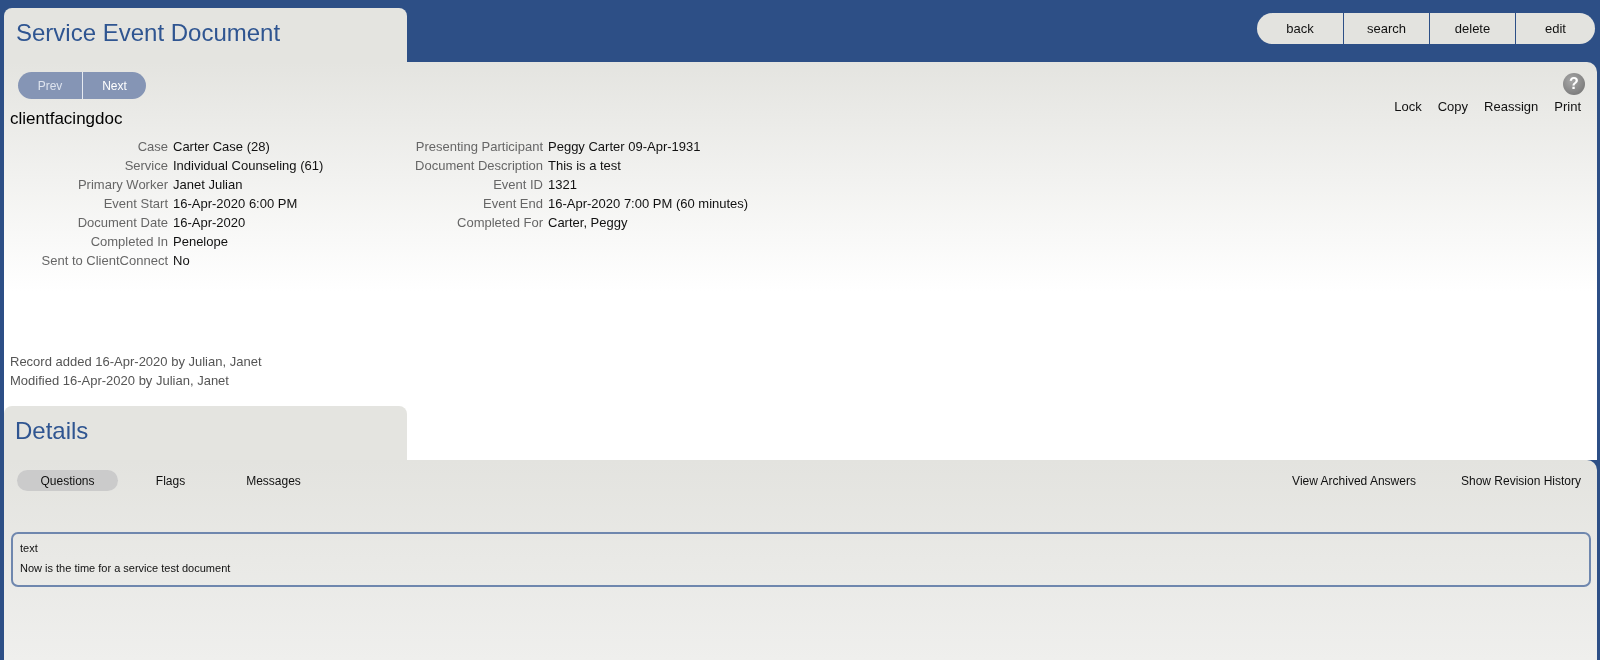 This screenshot has width=1600, height=660. What do you see at coordinates (479, 166) in the screenshot?
I see `field-label: Document Description` at bounding box center [479, 166].